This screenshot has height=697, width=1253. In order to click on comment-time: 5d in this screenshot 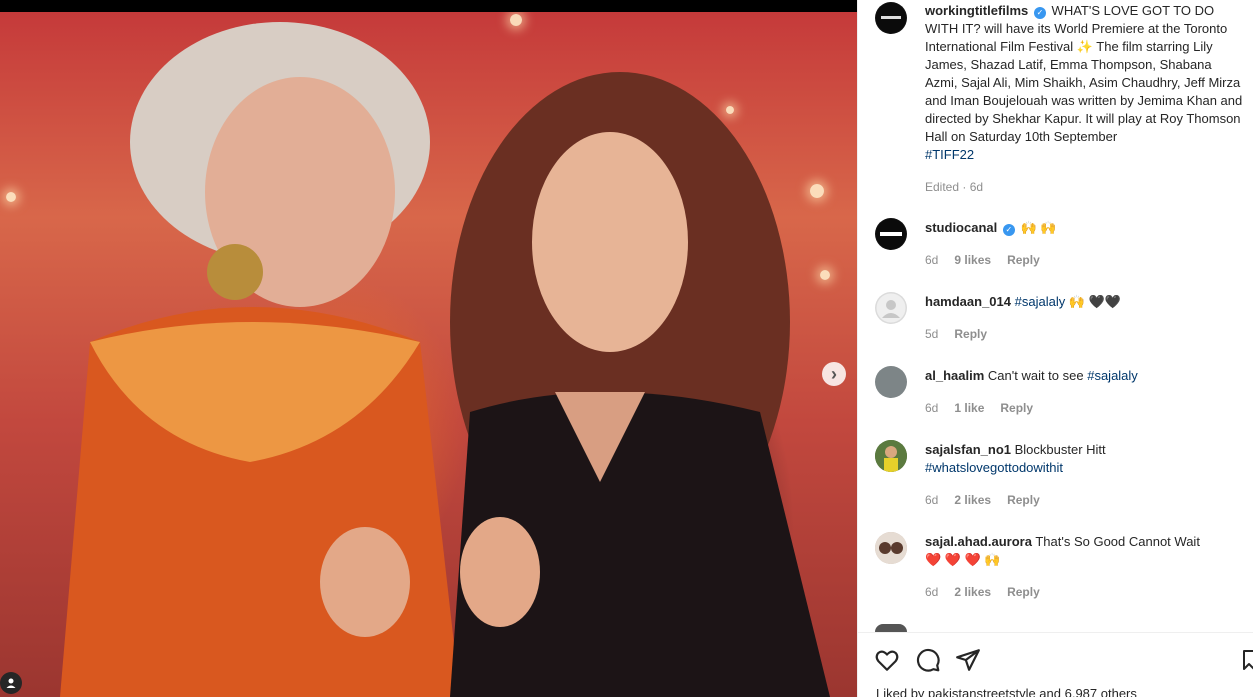, I will do `click(932, 334)`.